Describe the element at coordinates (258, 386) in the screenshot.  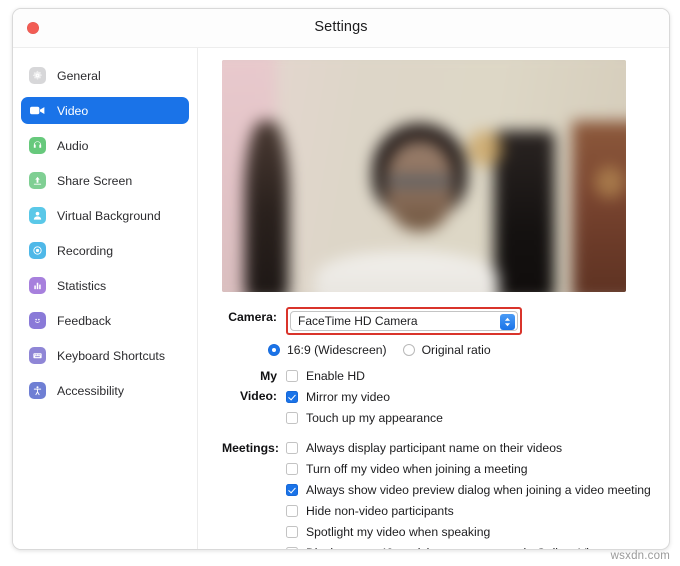
I see `my-video-row-label: My Video:` at that location.